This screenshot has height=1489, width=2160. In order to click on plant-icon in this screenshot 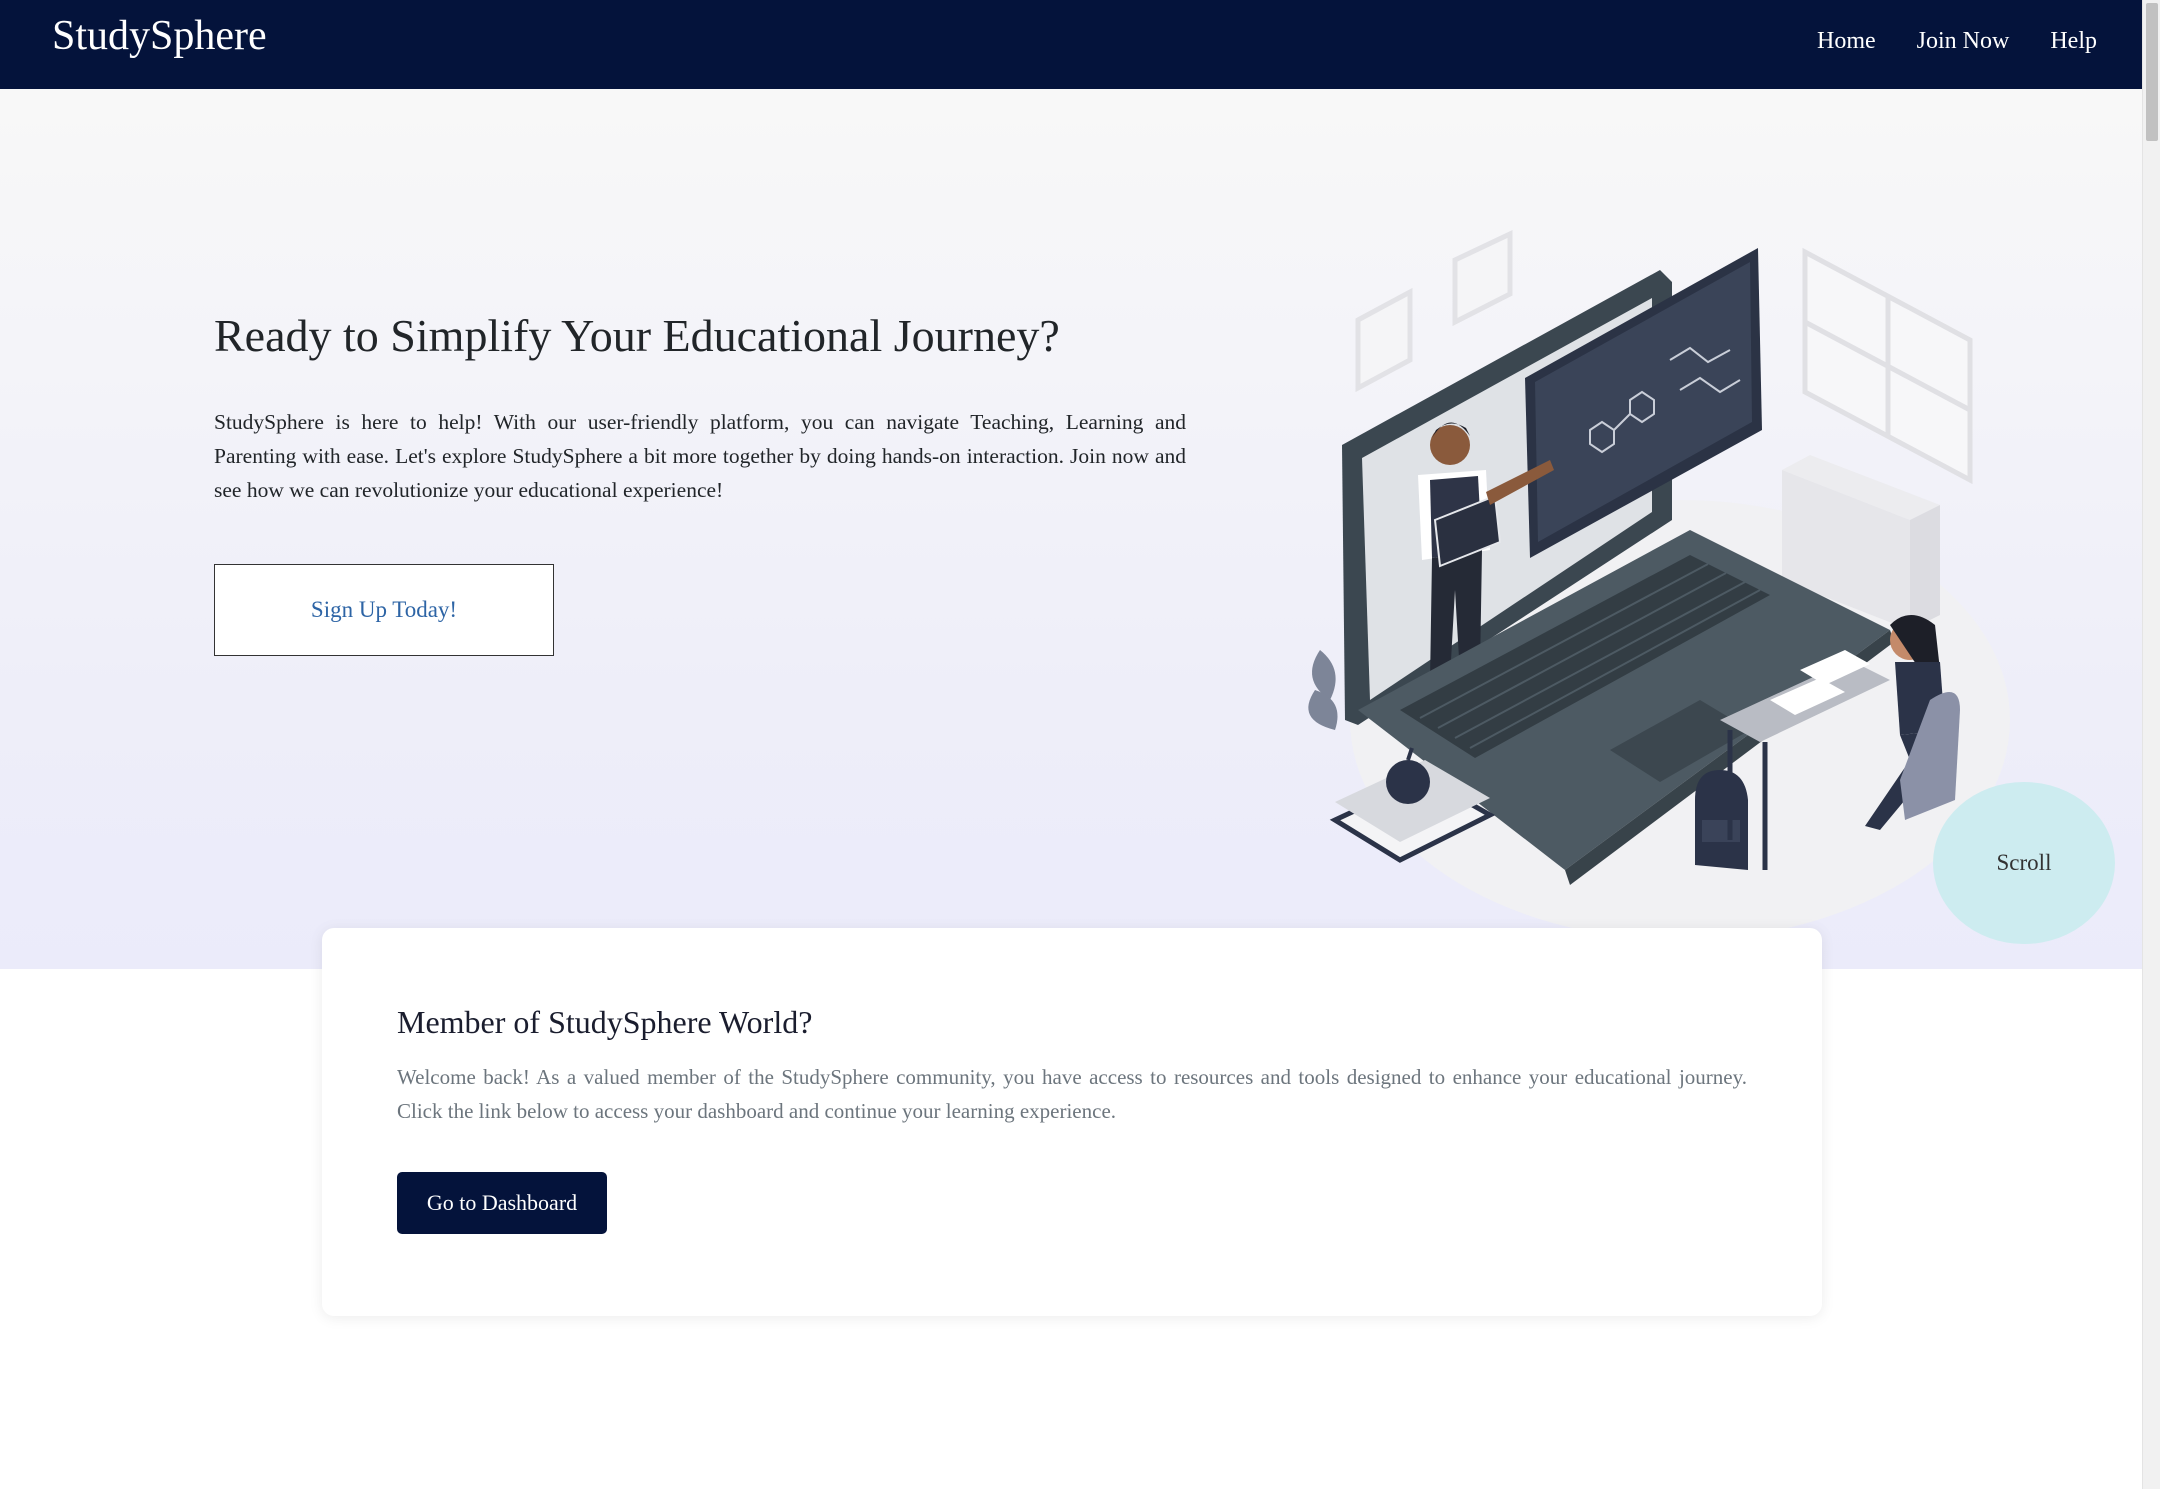, I will do `click(1323, 690)`.